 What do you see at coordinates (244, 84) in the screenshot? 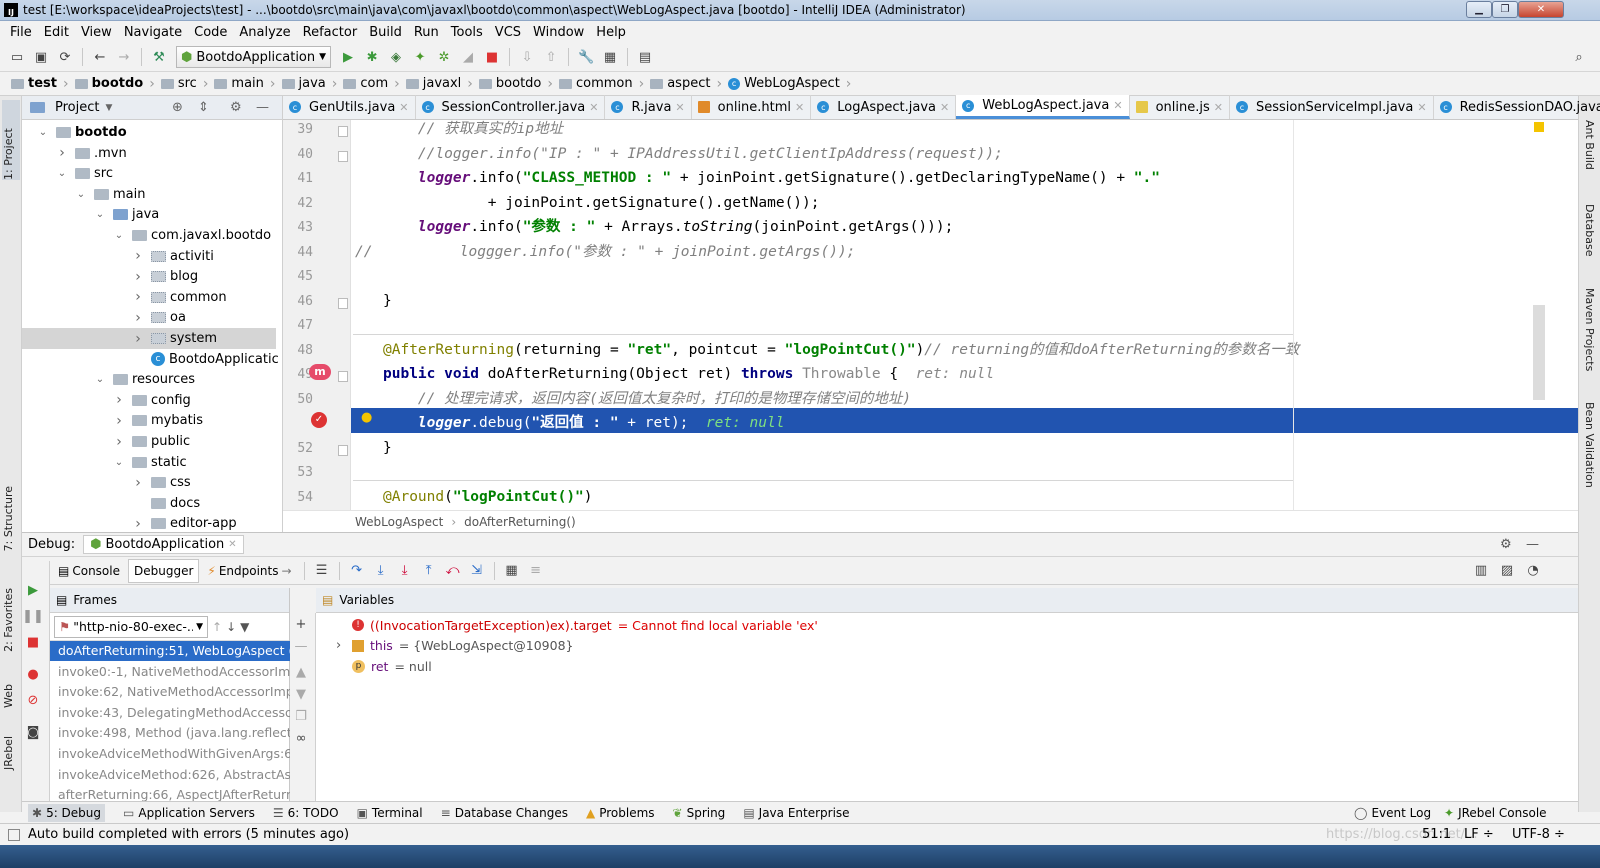
I see `breadcrumb-item: main ›` at bounding box center [244, 84].